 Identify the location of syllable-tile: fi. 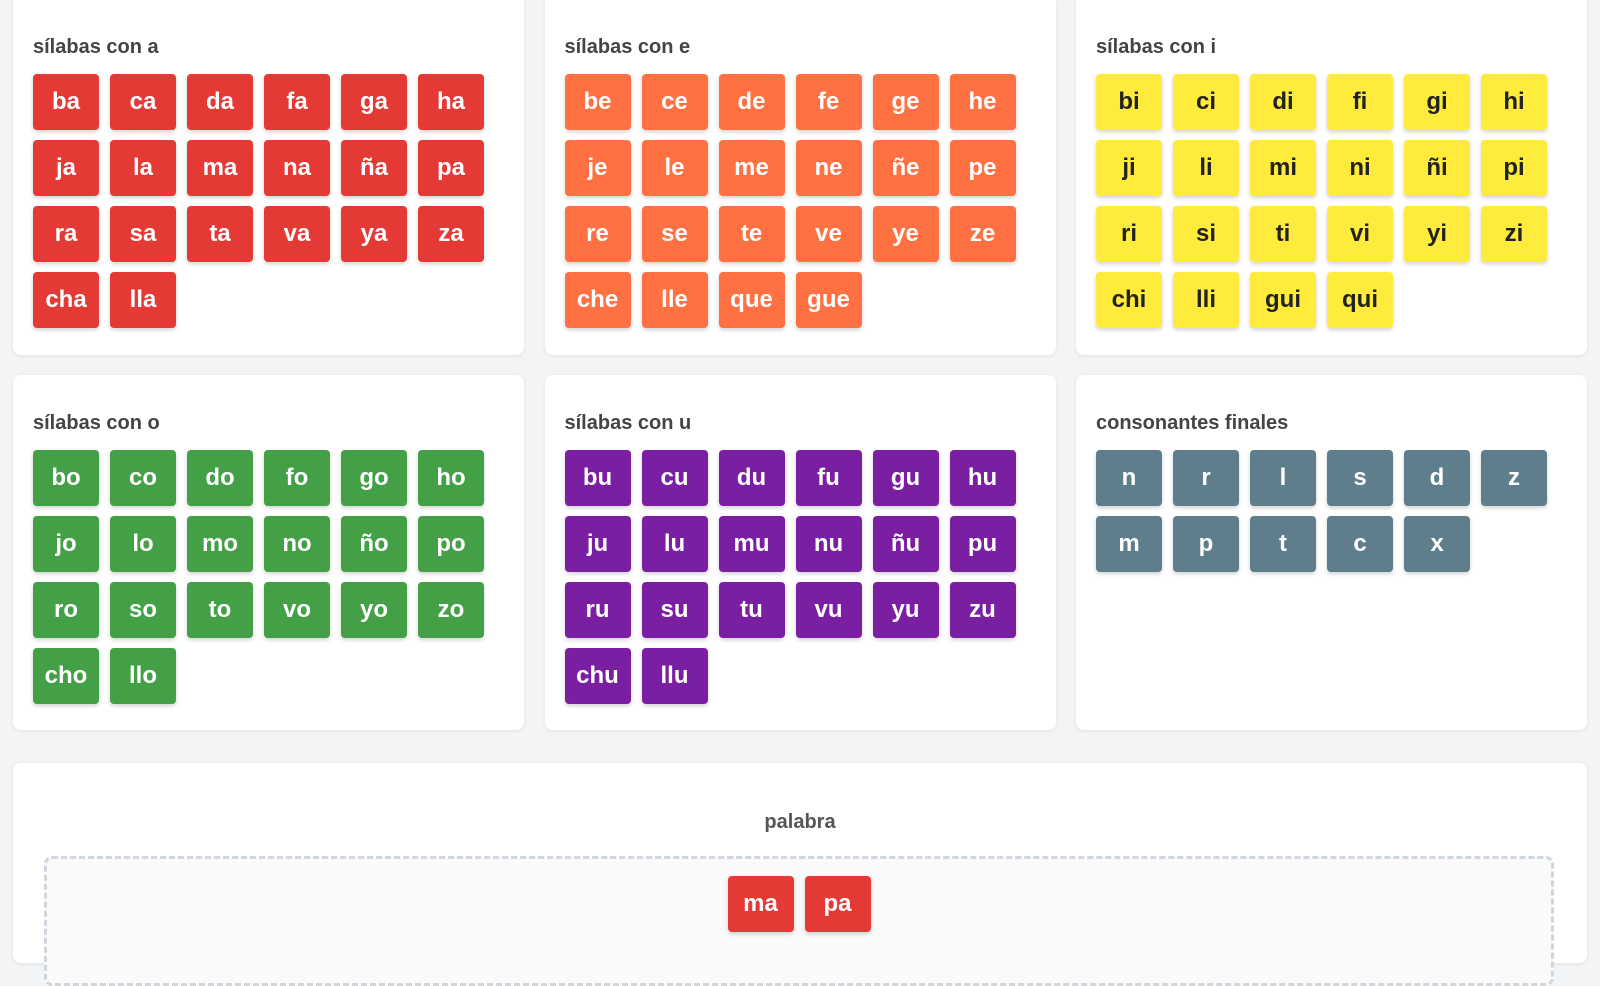
(1360, 102).